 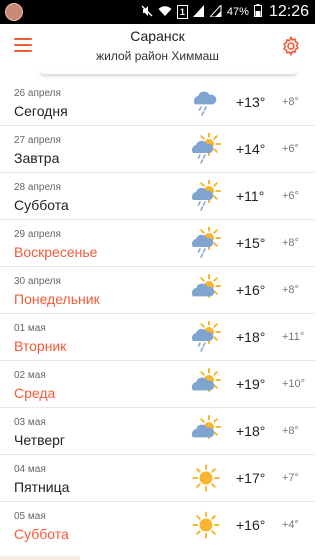 I want to click on forecast-temp-min: +7°, so click(x=290, y=478).